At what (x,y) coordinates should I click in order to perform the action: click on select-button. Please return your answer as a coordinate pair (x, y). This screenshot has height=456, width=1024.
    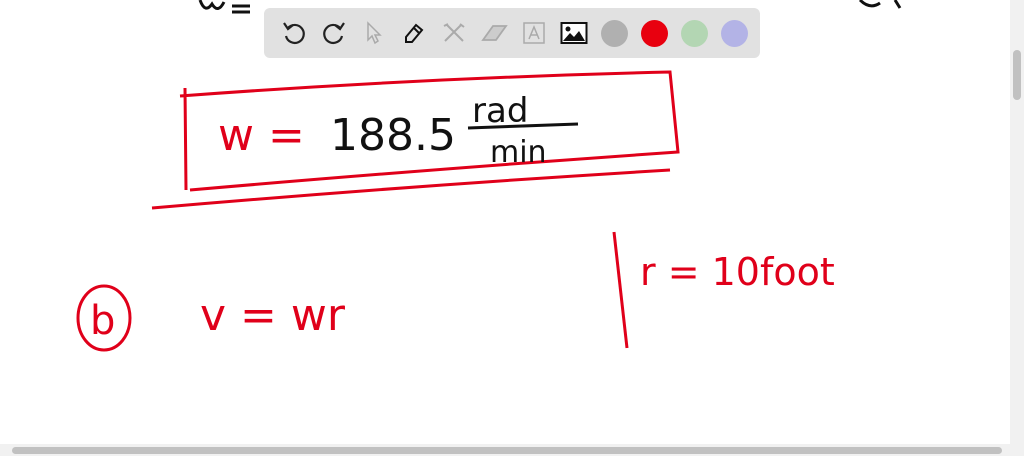
    Looking at the image, I should click on (374, 33).